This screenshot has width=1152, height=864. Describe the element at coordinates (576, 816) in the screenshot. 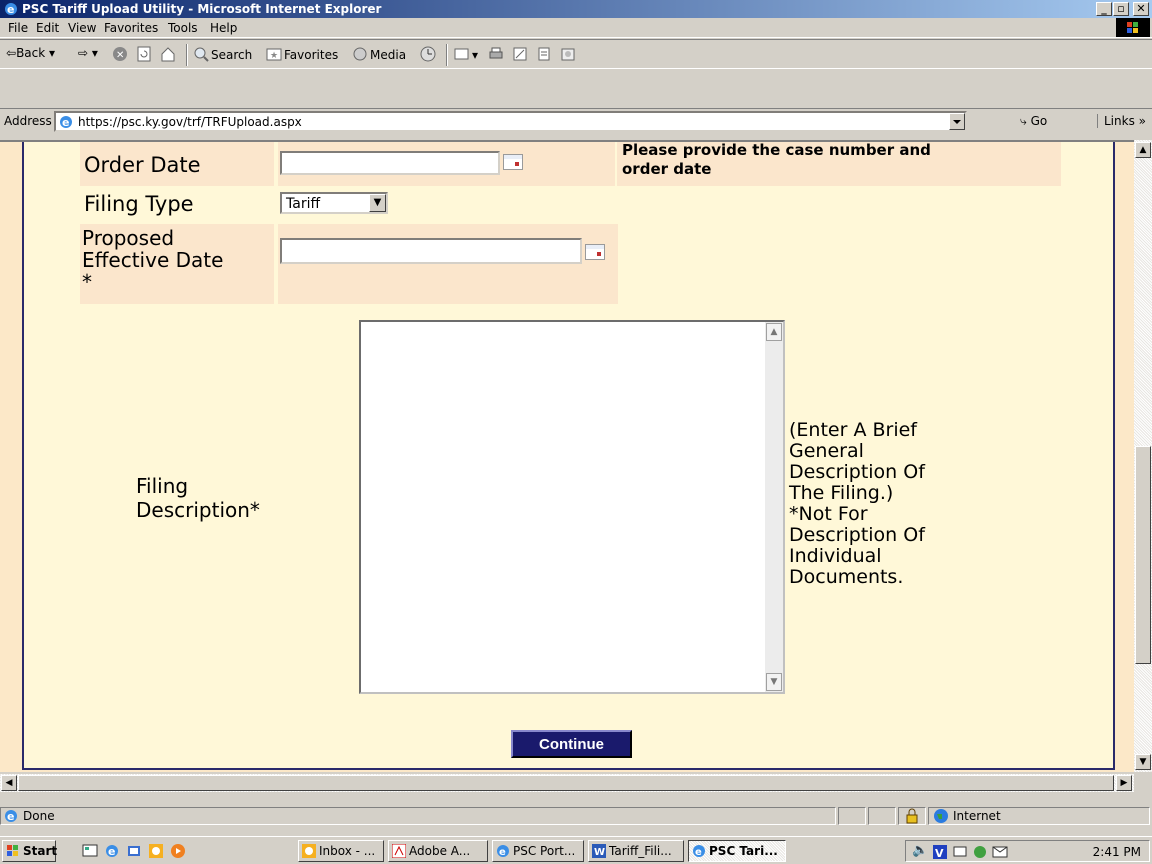

I see `status-bar: e Done Internet` at that location.